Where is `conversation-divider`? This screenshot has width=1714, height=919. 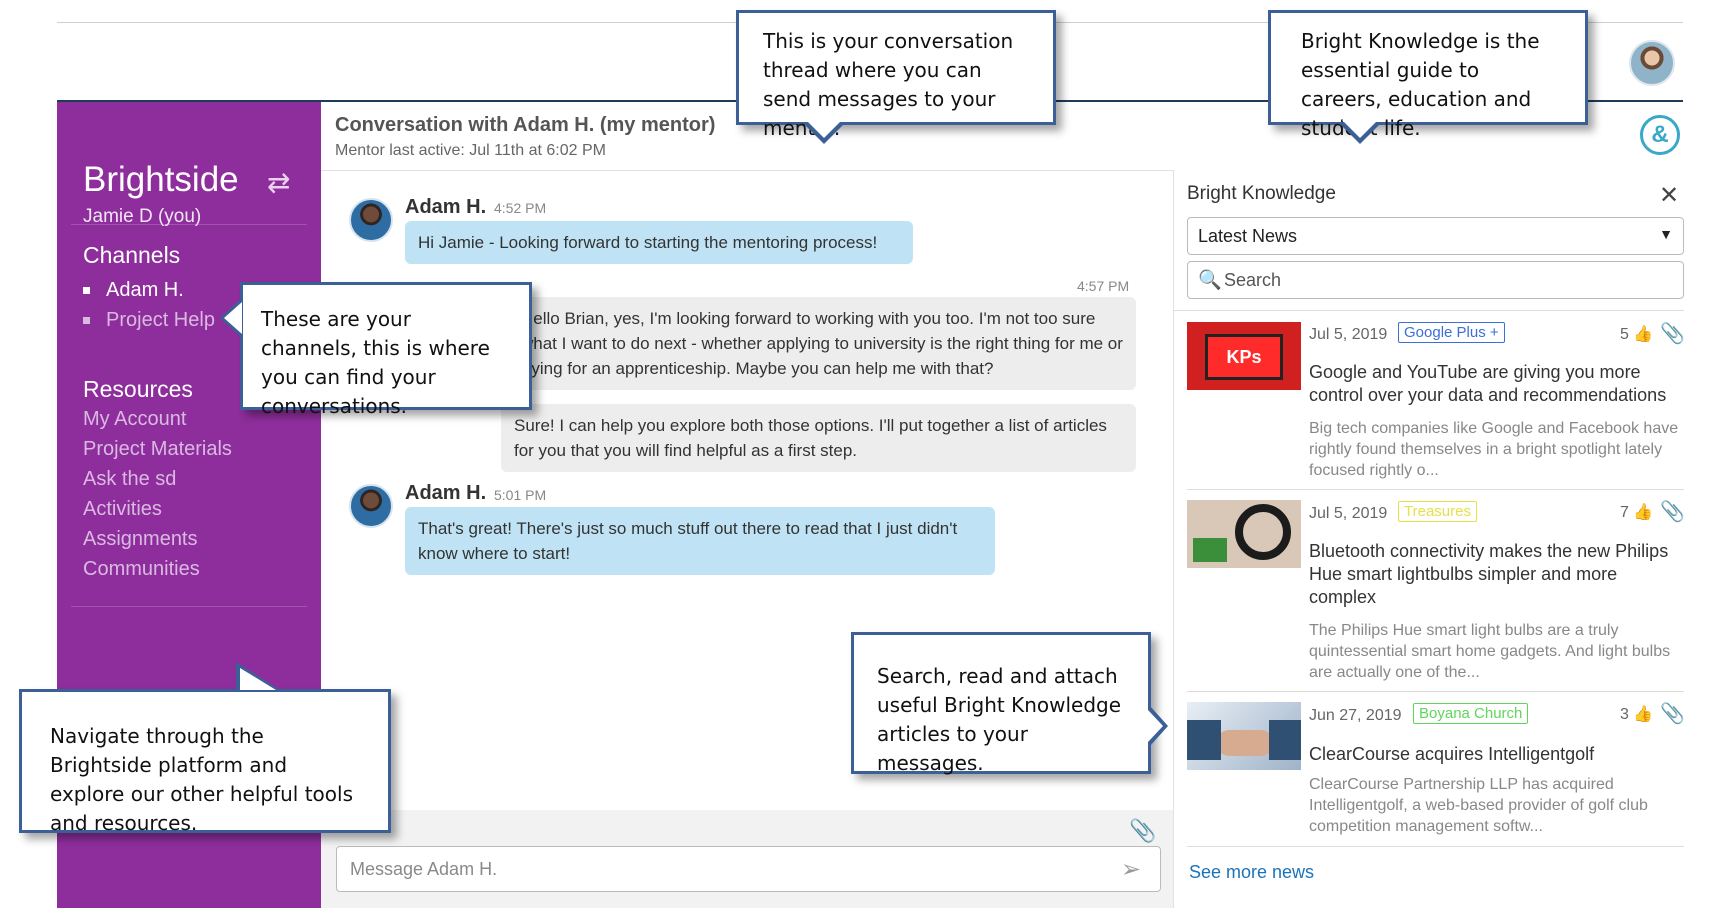 conversation-divider is located at coordinates (747, 170).